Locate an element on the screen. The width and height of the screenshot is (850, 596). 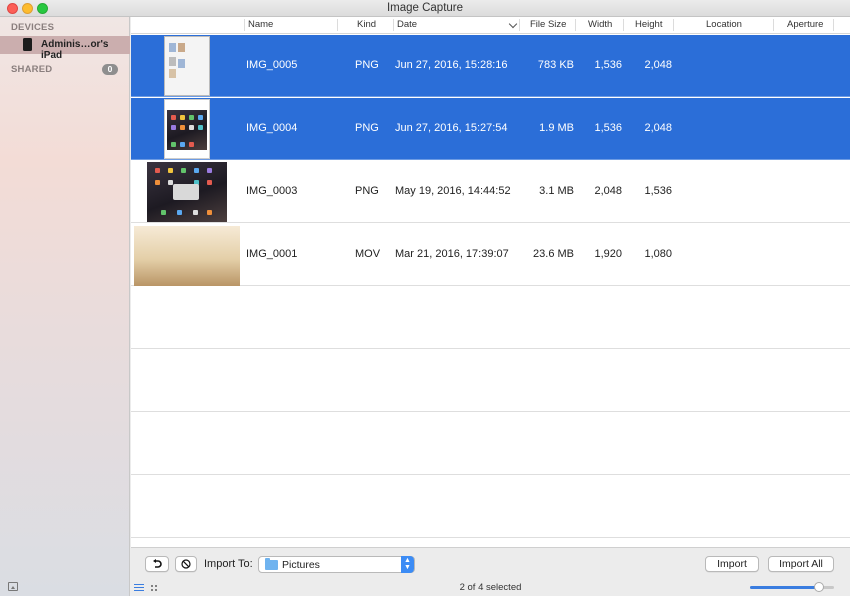
title-bar: Image Capture is located at coordinates (425, 8).